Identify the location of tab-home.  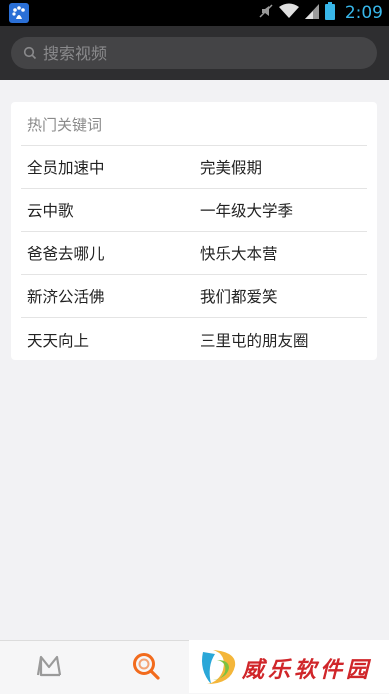
(49, 667).